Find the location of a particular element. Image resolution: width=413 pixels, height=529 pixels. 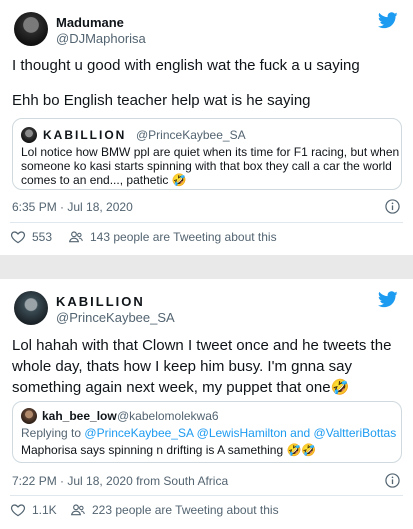

quote-author-handle: @kabelomolekwa6 is located at coordinates (168, 416).